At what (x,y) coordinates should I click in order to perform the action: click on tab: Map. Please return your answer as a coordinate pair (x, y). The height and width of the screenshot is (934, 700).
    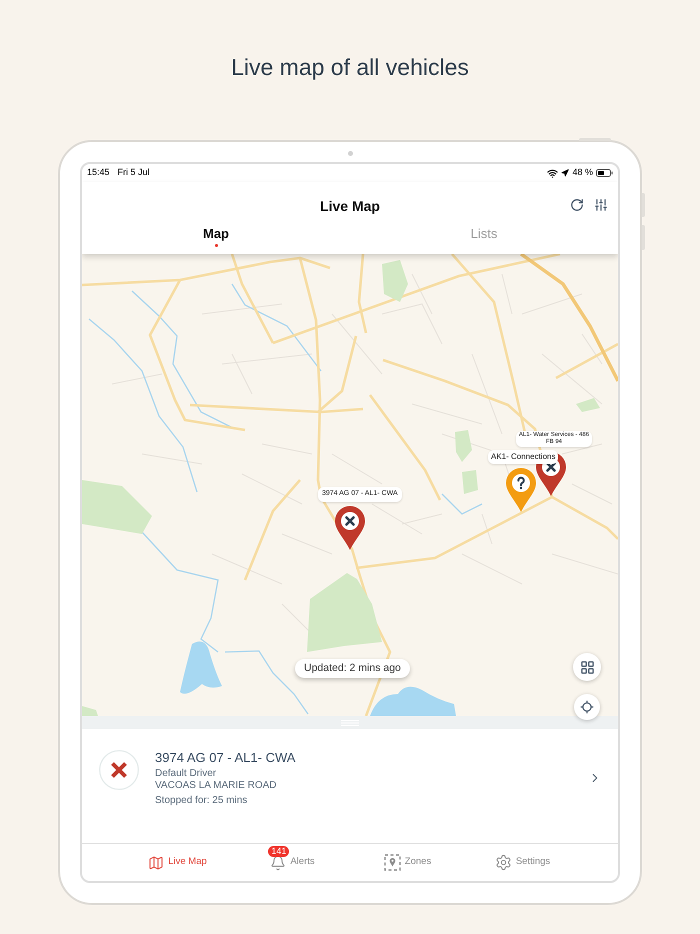
    Looking at the image, I should click on (216, 236).